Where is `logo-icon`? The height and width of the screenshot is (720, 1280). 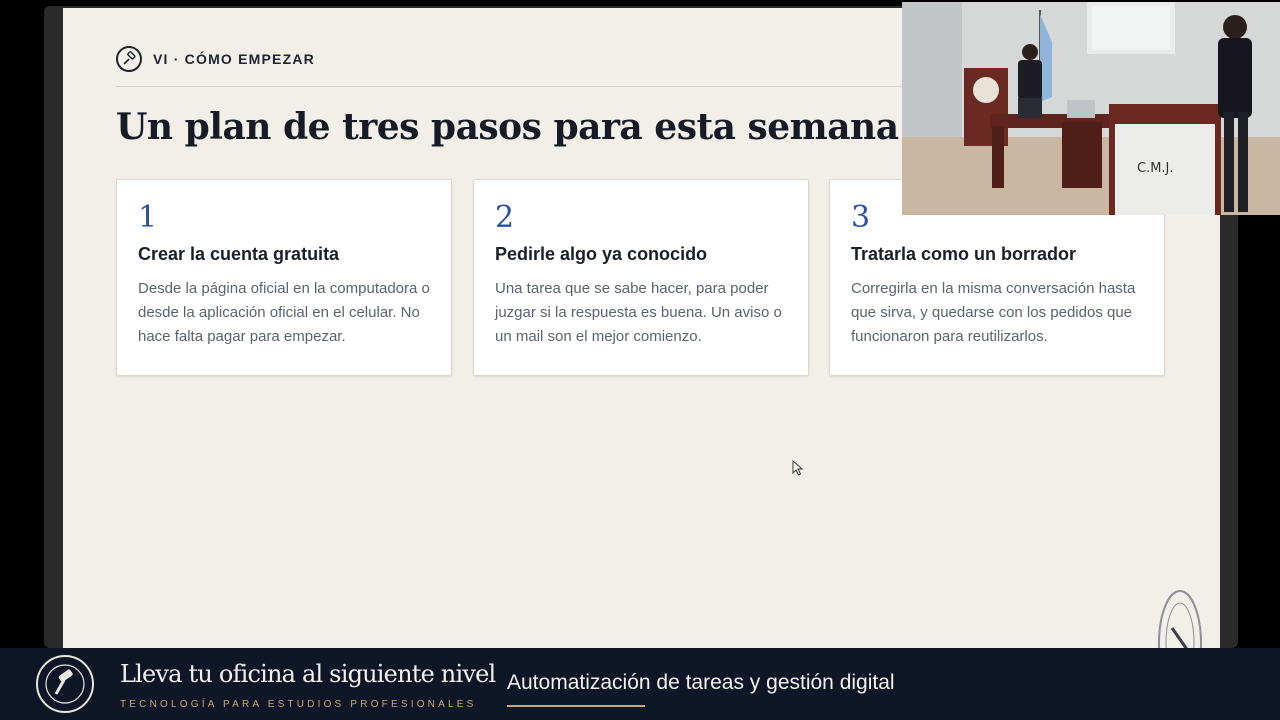
logo-icon is located at coordinates (65, 684).